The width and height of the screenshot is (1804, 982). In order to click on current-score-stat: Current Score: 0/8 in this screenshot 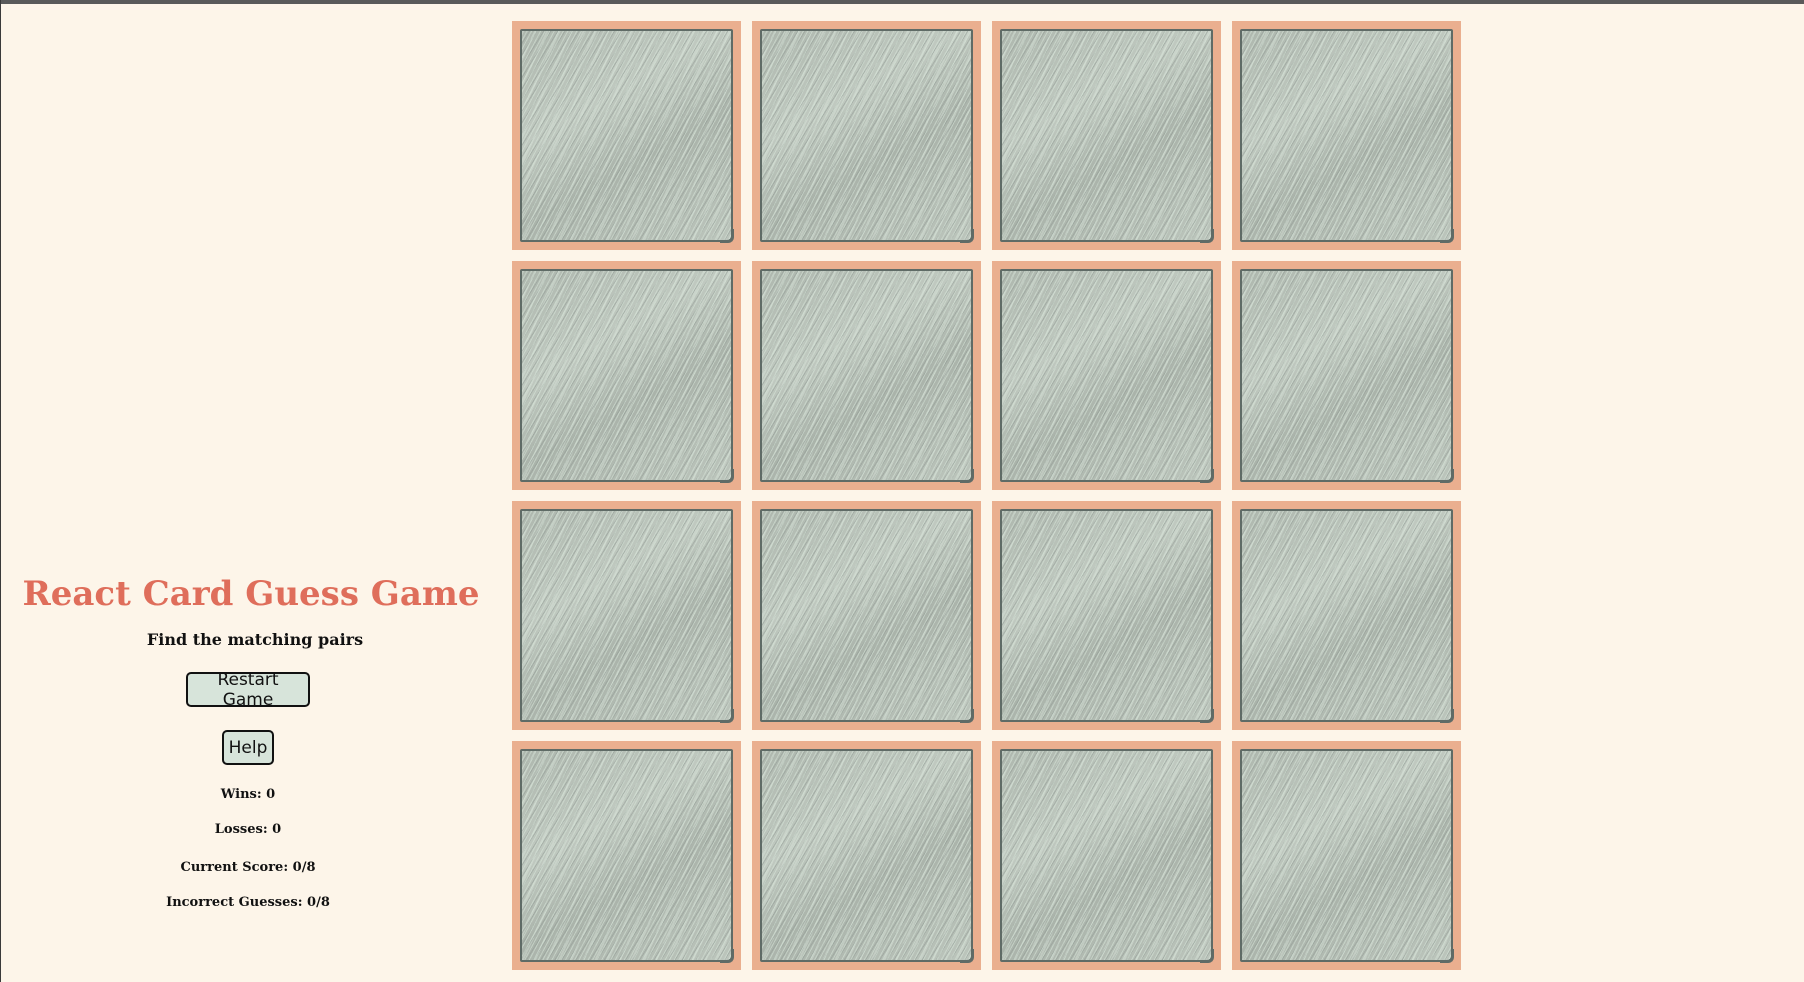, I will do `click(248, 867)`.